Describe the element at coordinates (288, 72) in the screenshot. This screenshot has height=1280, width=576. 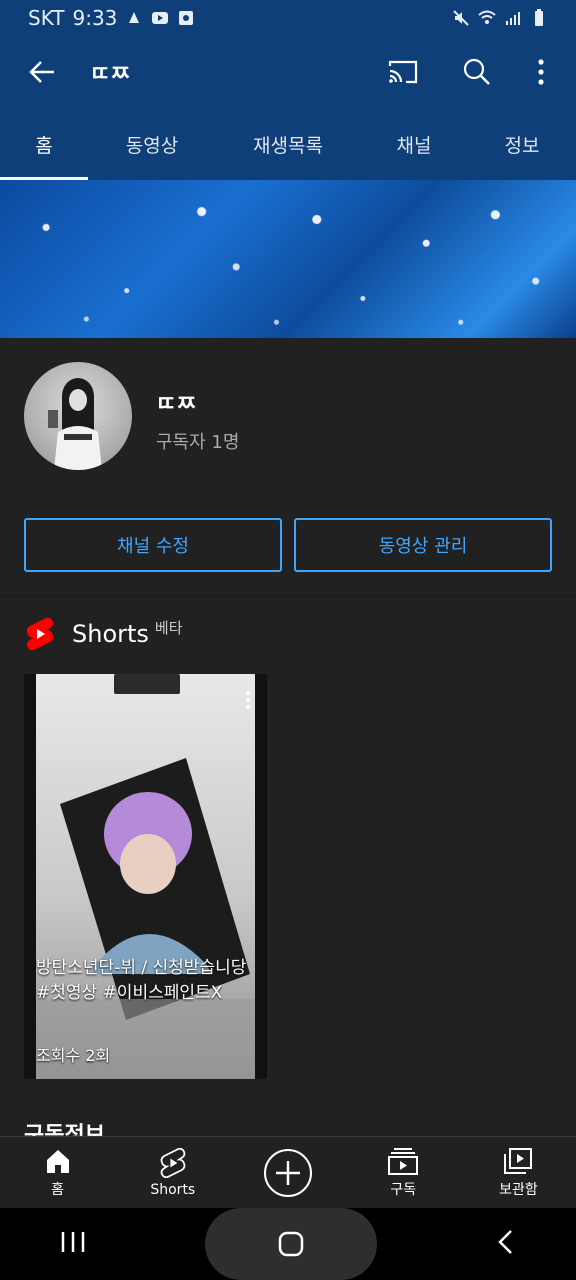
I see `app-bar: ㄸㅉ` at that location.